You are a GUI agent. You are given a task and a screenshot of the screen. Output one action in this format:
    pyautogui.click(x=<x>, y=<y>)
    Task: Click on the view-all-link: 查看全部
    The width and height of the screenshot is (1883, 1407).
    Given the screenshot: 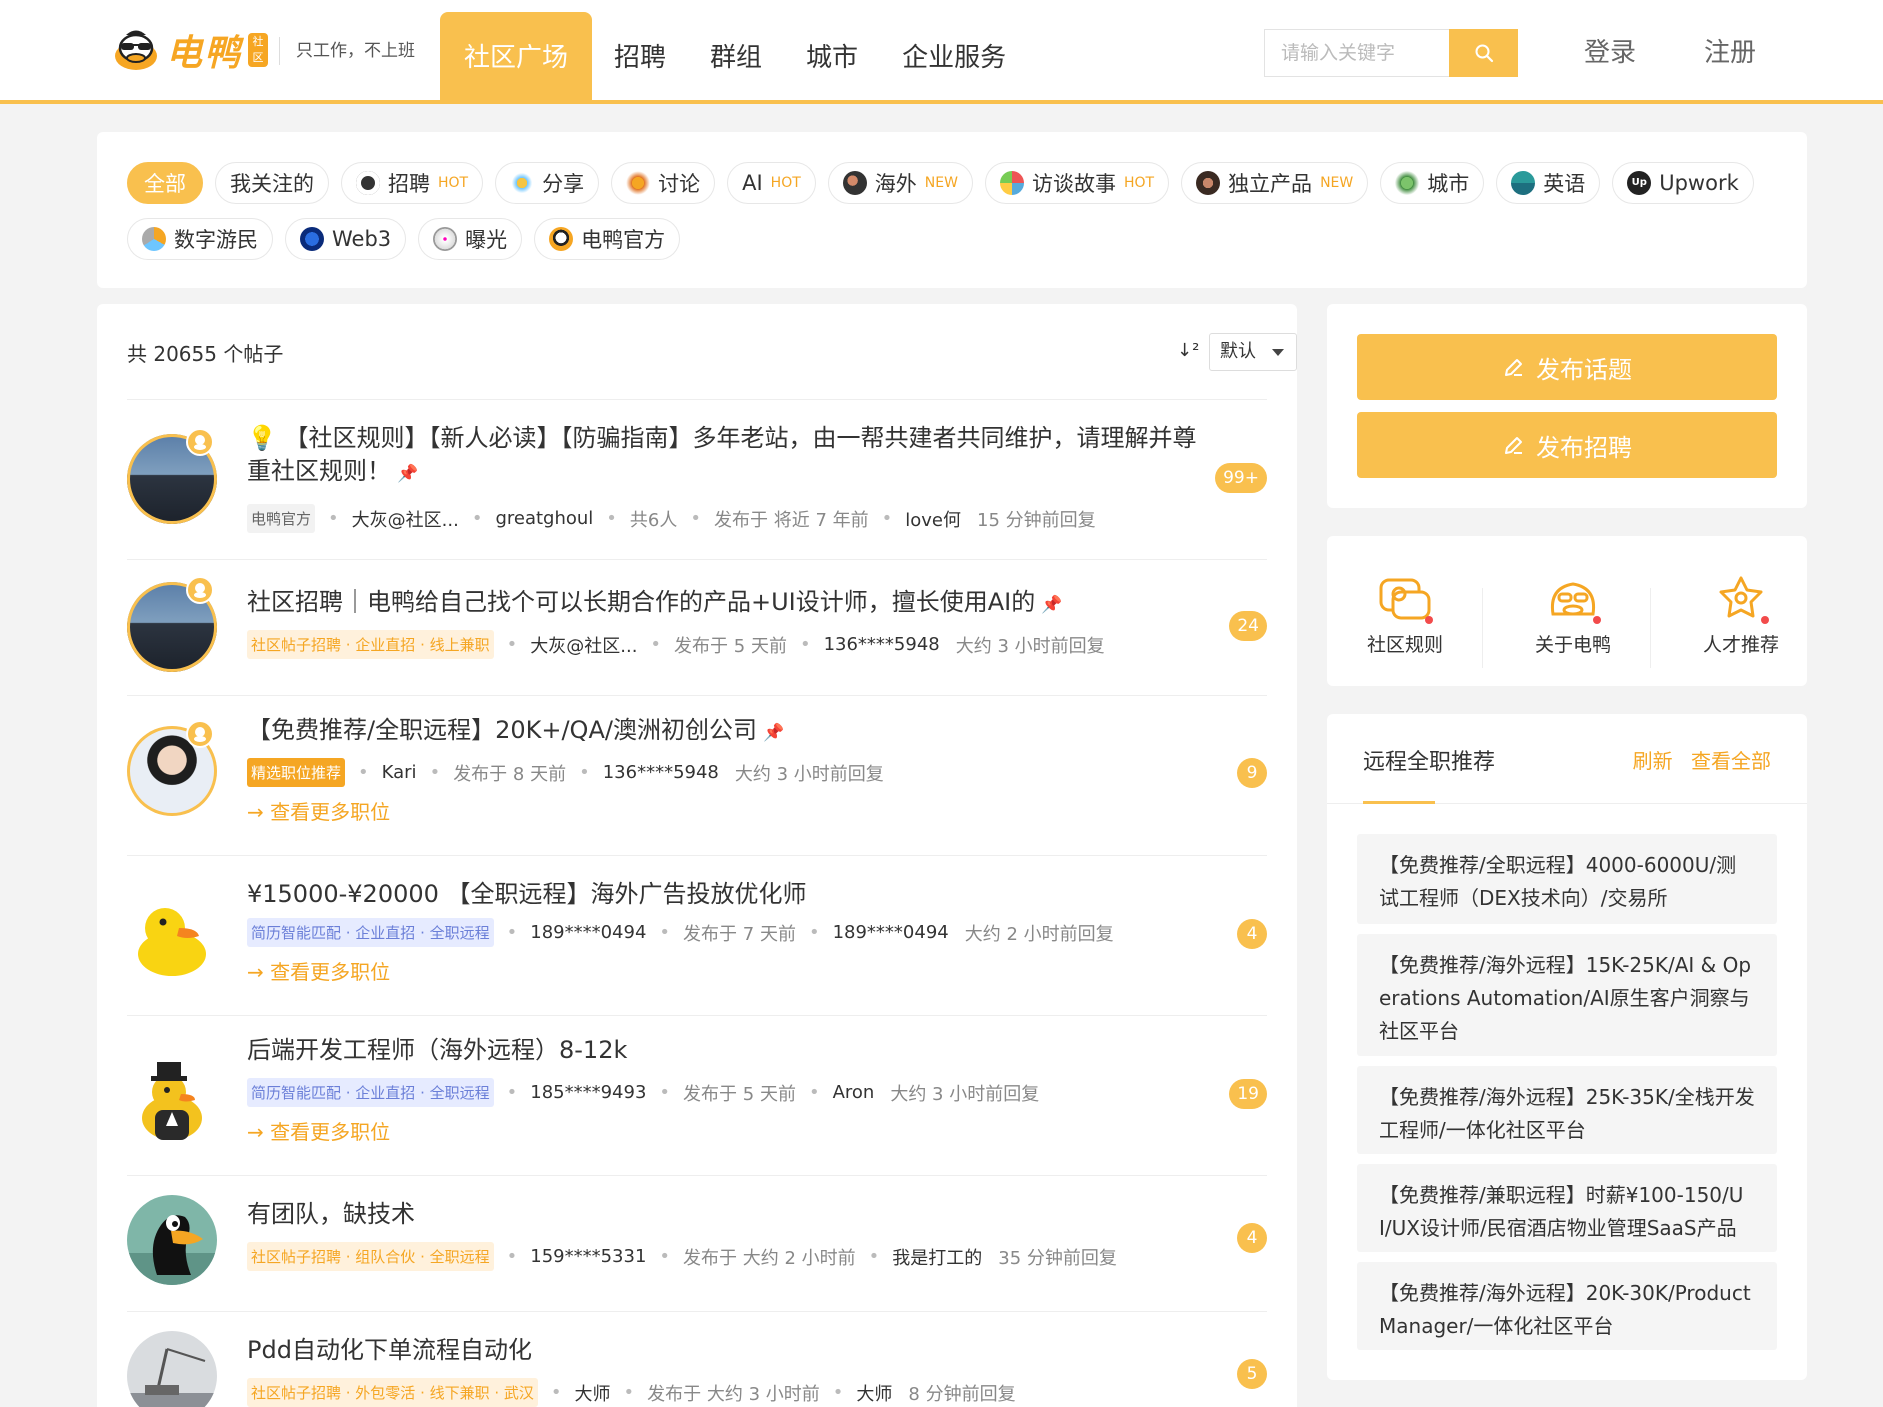 What is the action you would take?
    pyautogui.click(x=1731, y=761)
    